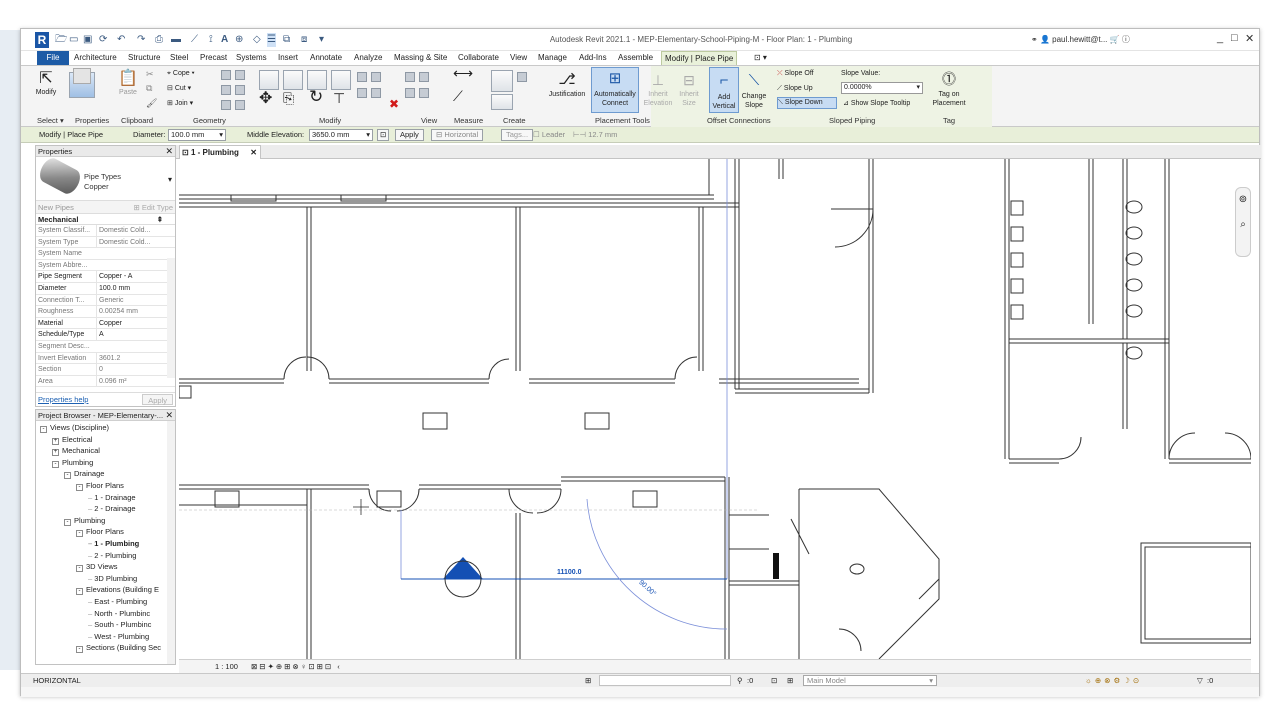 Image resolution: width=1280 pixels, height=720 pixels. What do you see at coordinates (61, 40) in the screenshot?
I see `open-icon: 🗁` at bounding box center [61, 40].